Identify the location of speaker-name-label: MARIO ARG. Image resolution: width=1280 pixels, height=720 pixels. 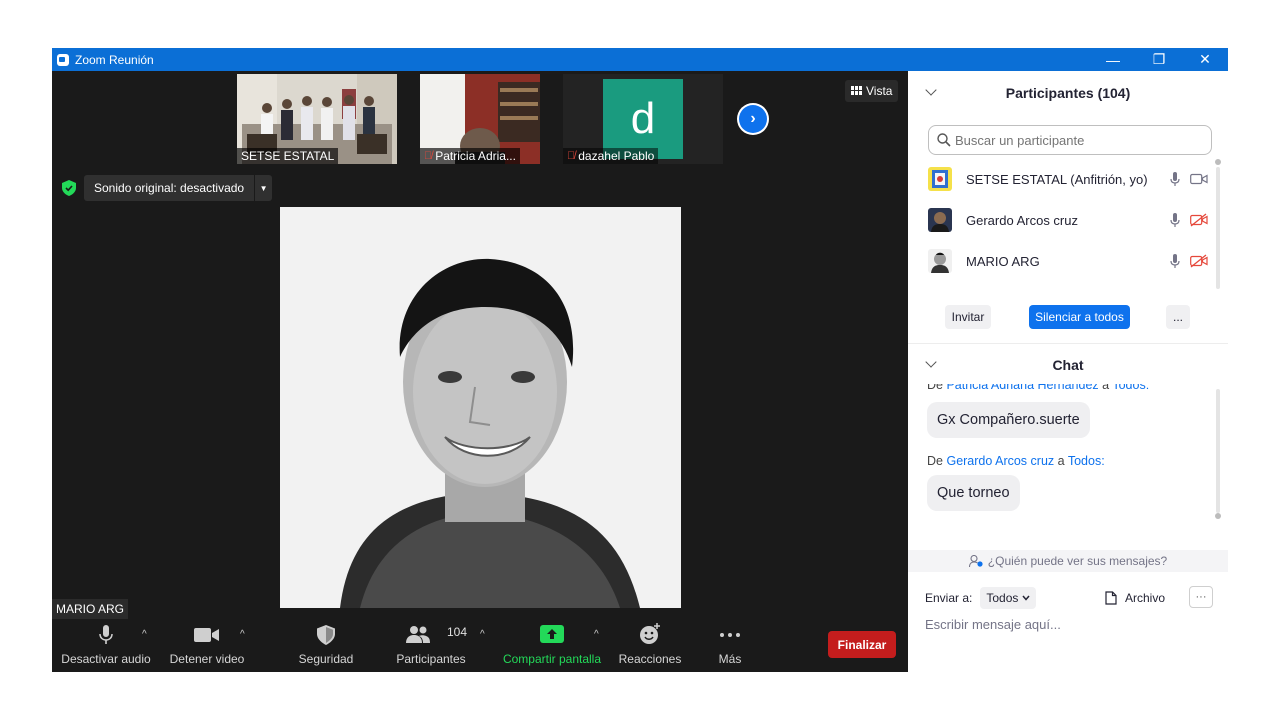
(90, 609).